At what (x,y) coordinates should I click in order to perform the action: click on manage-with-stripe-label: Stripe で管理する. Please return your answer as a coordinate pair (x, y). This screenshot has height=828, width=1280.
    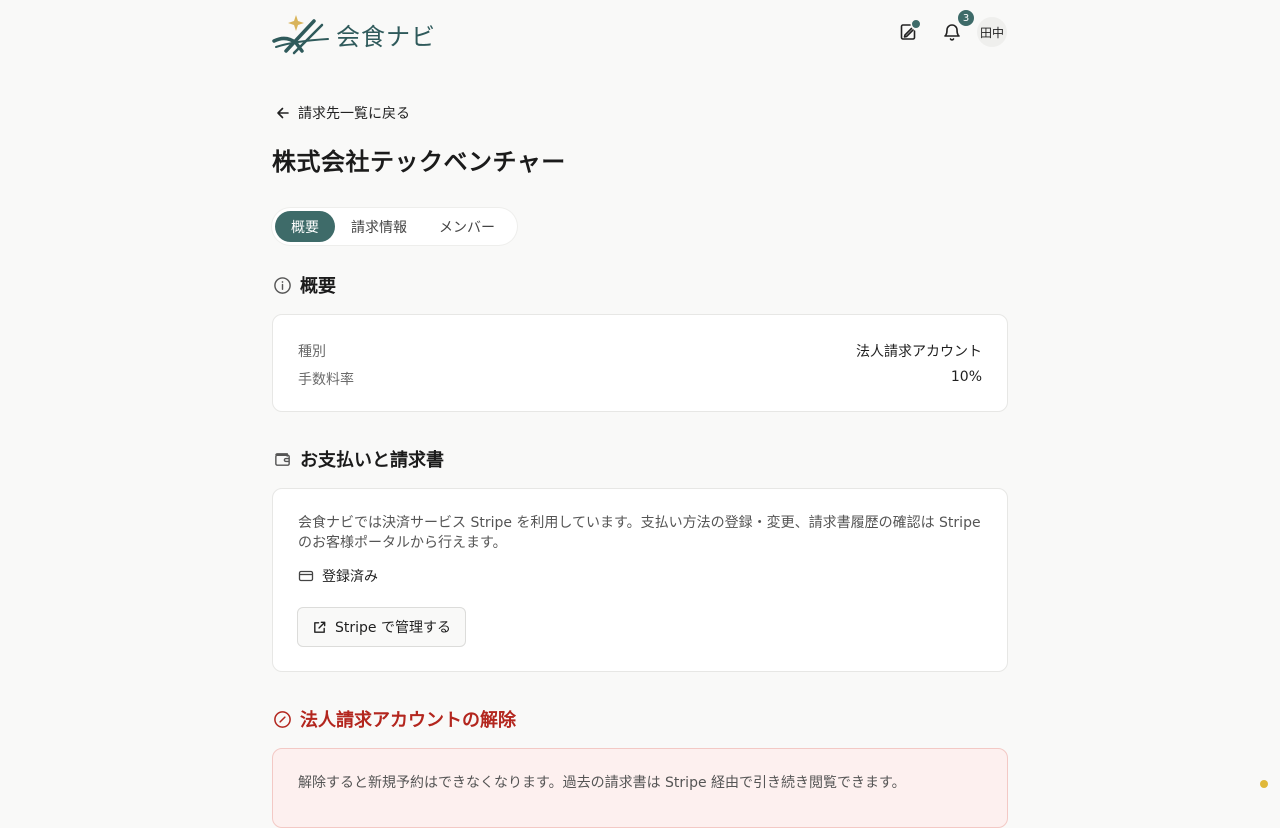
    Looking at the image, I should click on (393, 628).